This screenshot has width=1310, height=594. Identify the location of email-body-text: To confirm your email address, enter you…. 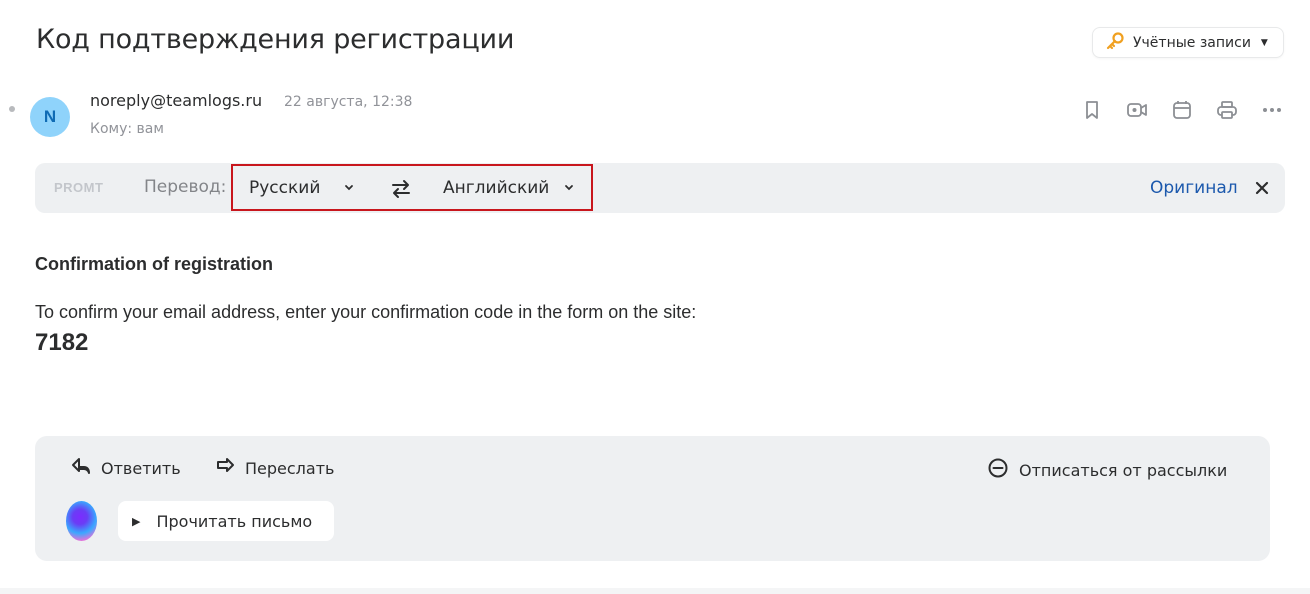
(366, 312).